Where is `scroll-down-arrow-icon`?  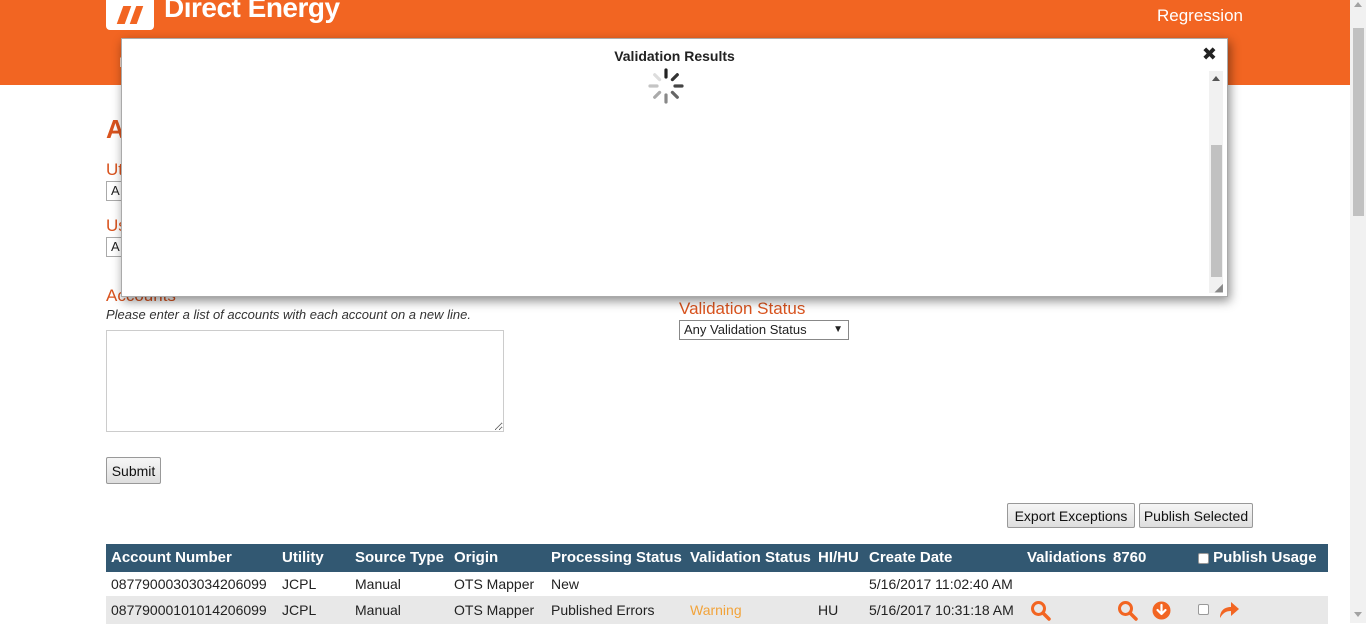 scroll-down-arrow-icon is located at coordinates (1358, 614).